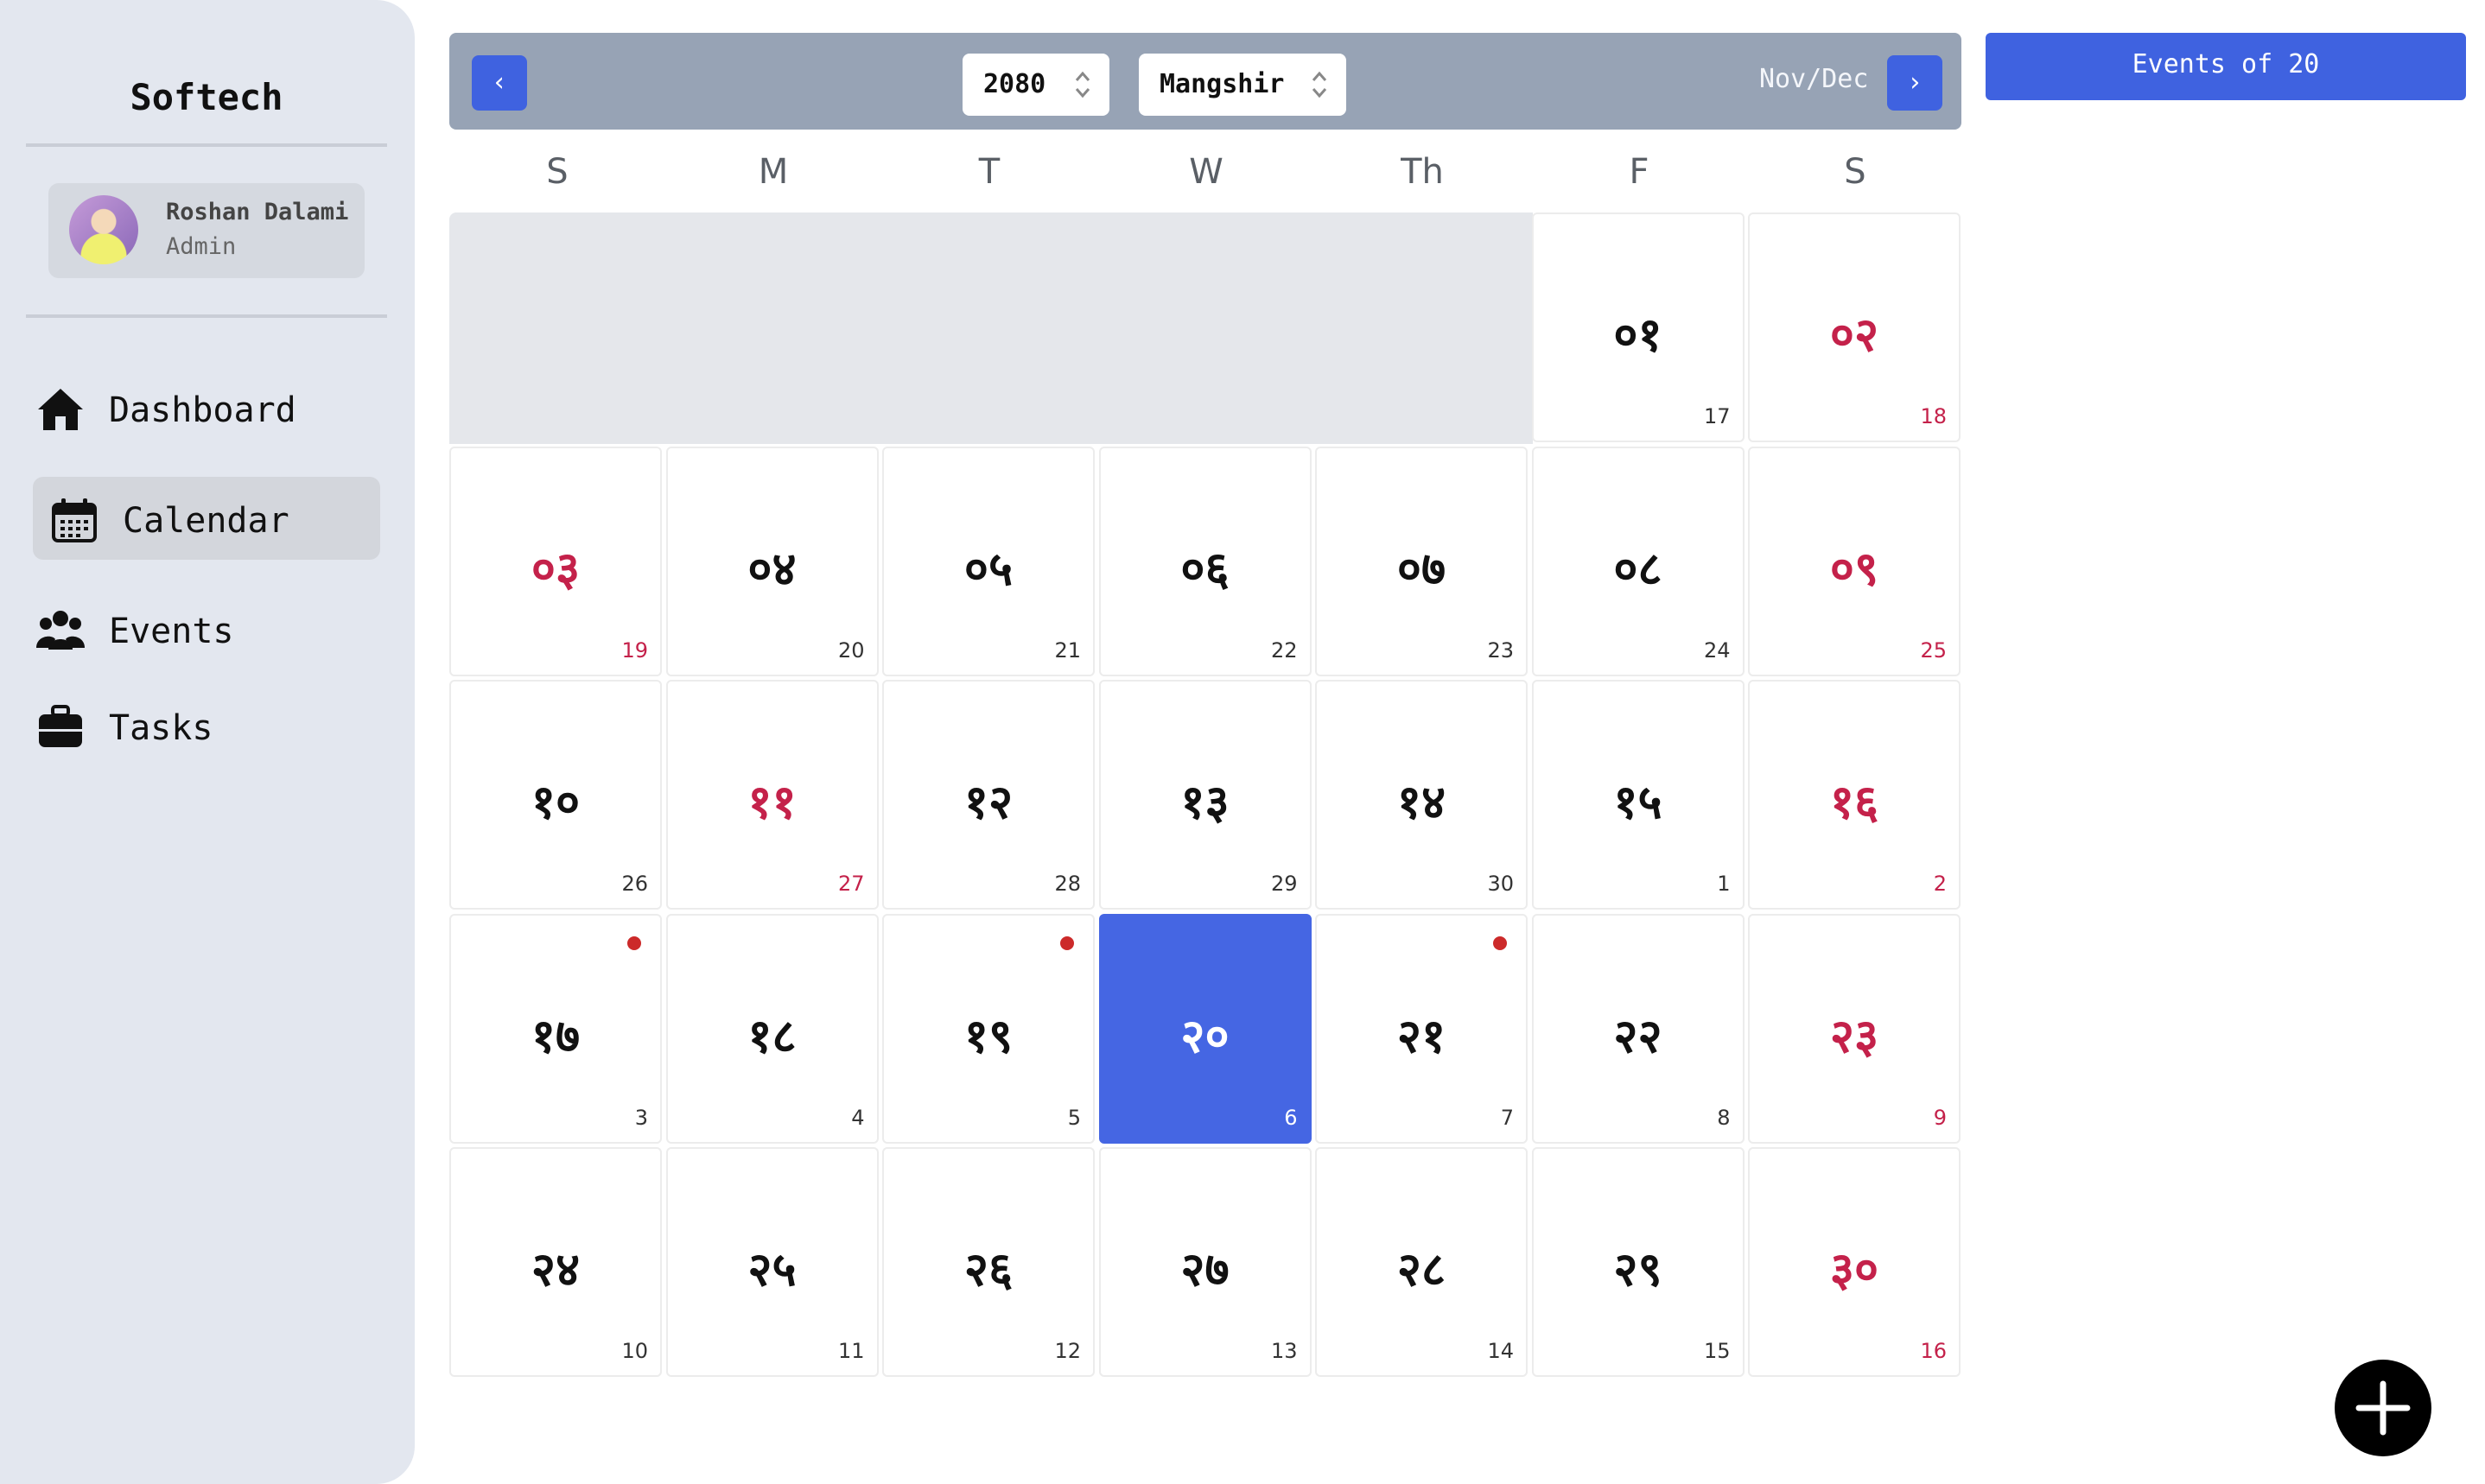 This screenshot has width=2485, height=1484. What do you see at coordinates (202, 246) in the screenshot?
I see `profile-role: Admin` at bounding box center [202, 246].